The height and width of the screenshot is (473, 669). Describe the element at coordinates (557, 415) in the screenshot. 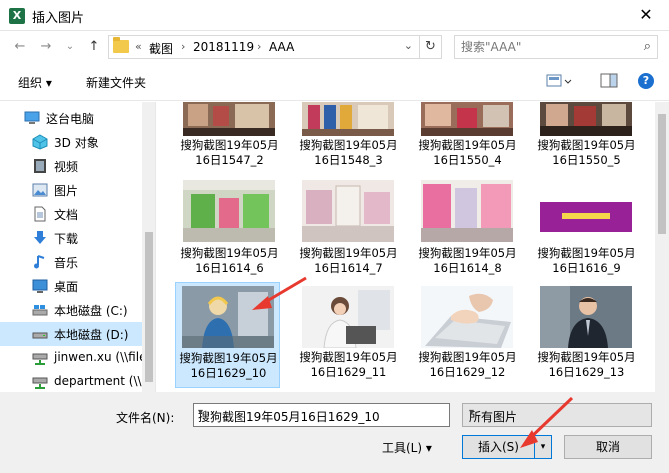

I see `file-type-select: 所有图片 ▾` at that location.